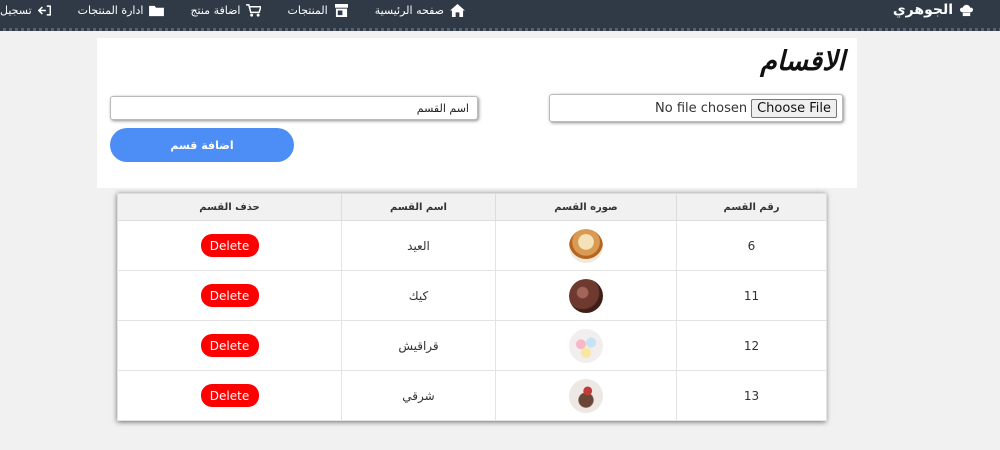 The height and width of the screenshot is (450, 1000). What do you see at coordinates (418, 245) in the screenshot?
I see `category-name: العيد` at bounding box center [418, 245].